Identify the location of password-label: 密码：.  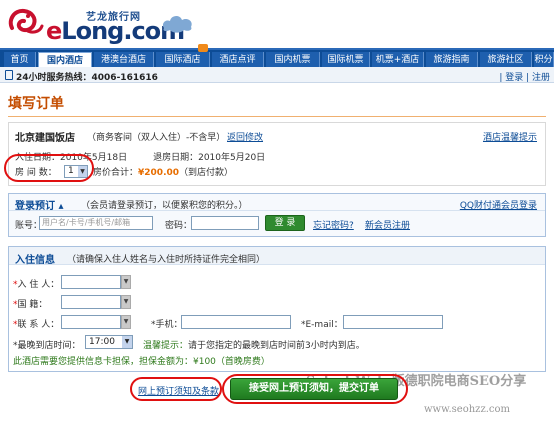
(179, 226).